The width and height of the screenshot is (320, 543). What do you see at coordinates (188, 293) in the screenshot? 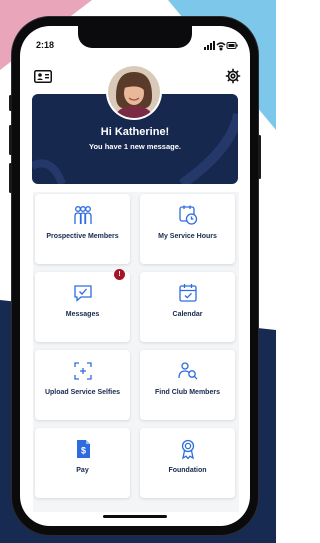
I see `calendar-icon` at bounding box center [188, 293].